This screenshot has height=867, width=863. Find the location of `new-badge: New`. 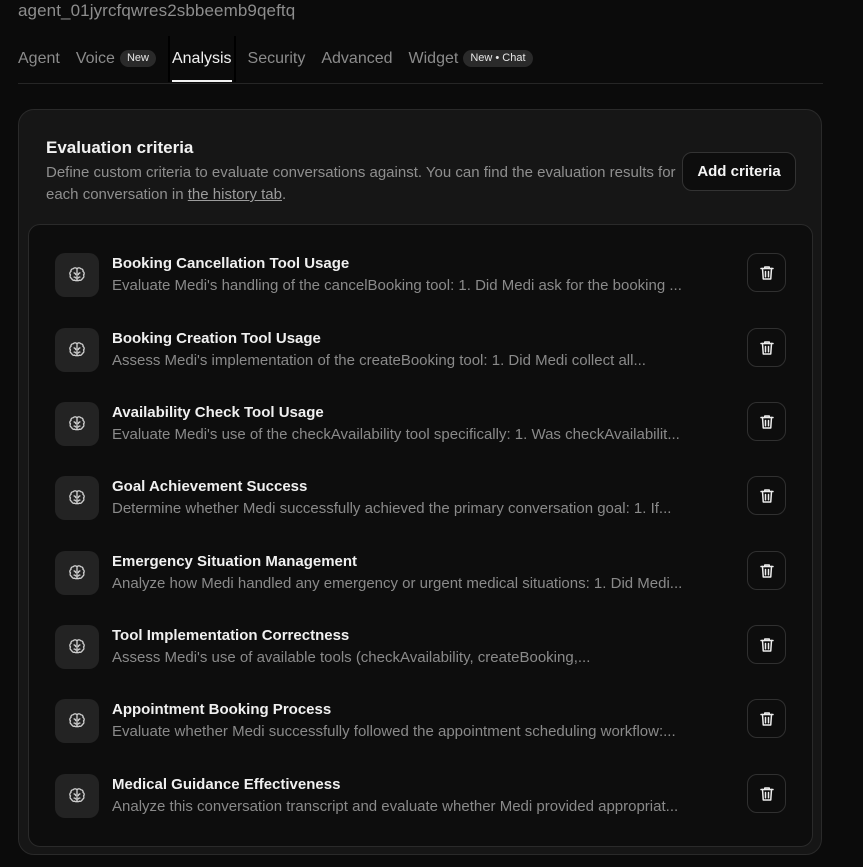

new-badge: New is located at coordinates (137, 58).